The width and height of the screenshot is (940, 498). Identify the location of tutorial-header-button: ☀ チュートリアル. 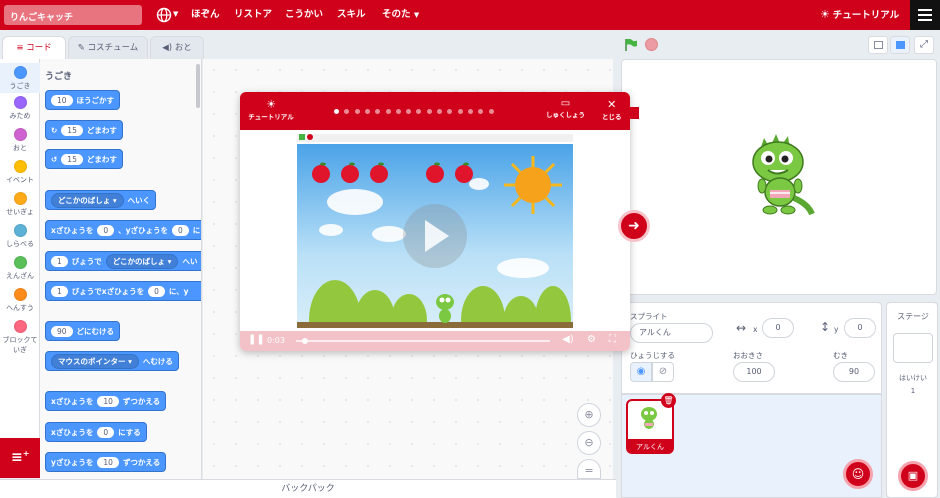
(271, 109).